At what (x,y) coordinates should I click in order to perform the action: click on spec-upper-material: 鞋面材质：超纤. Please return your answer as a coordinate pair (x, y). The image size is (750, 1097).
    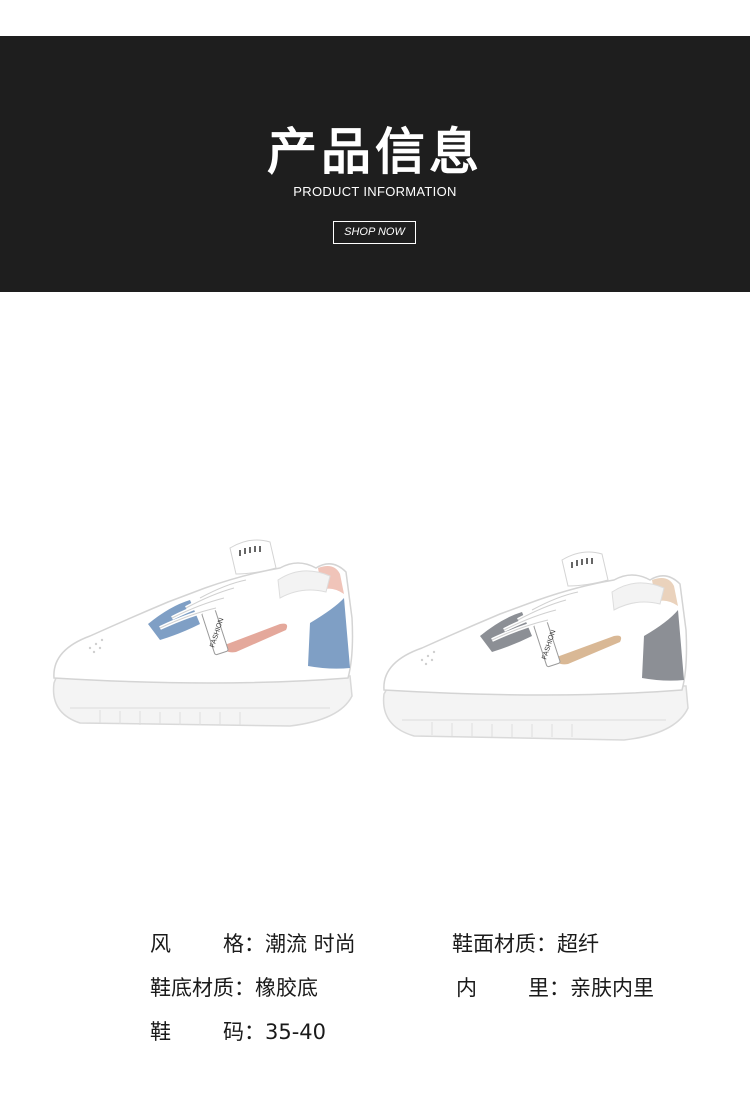
    Looking at the image, I should click on (525, 943).